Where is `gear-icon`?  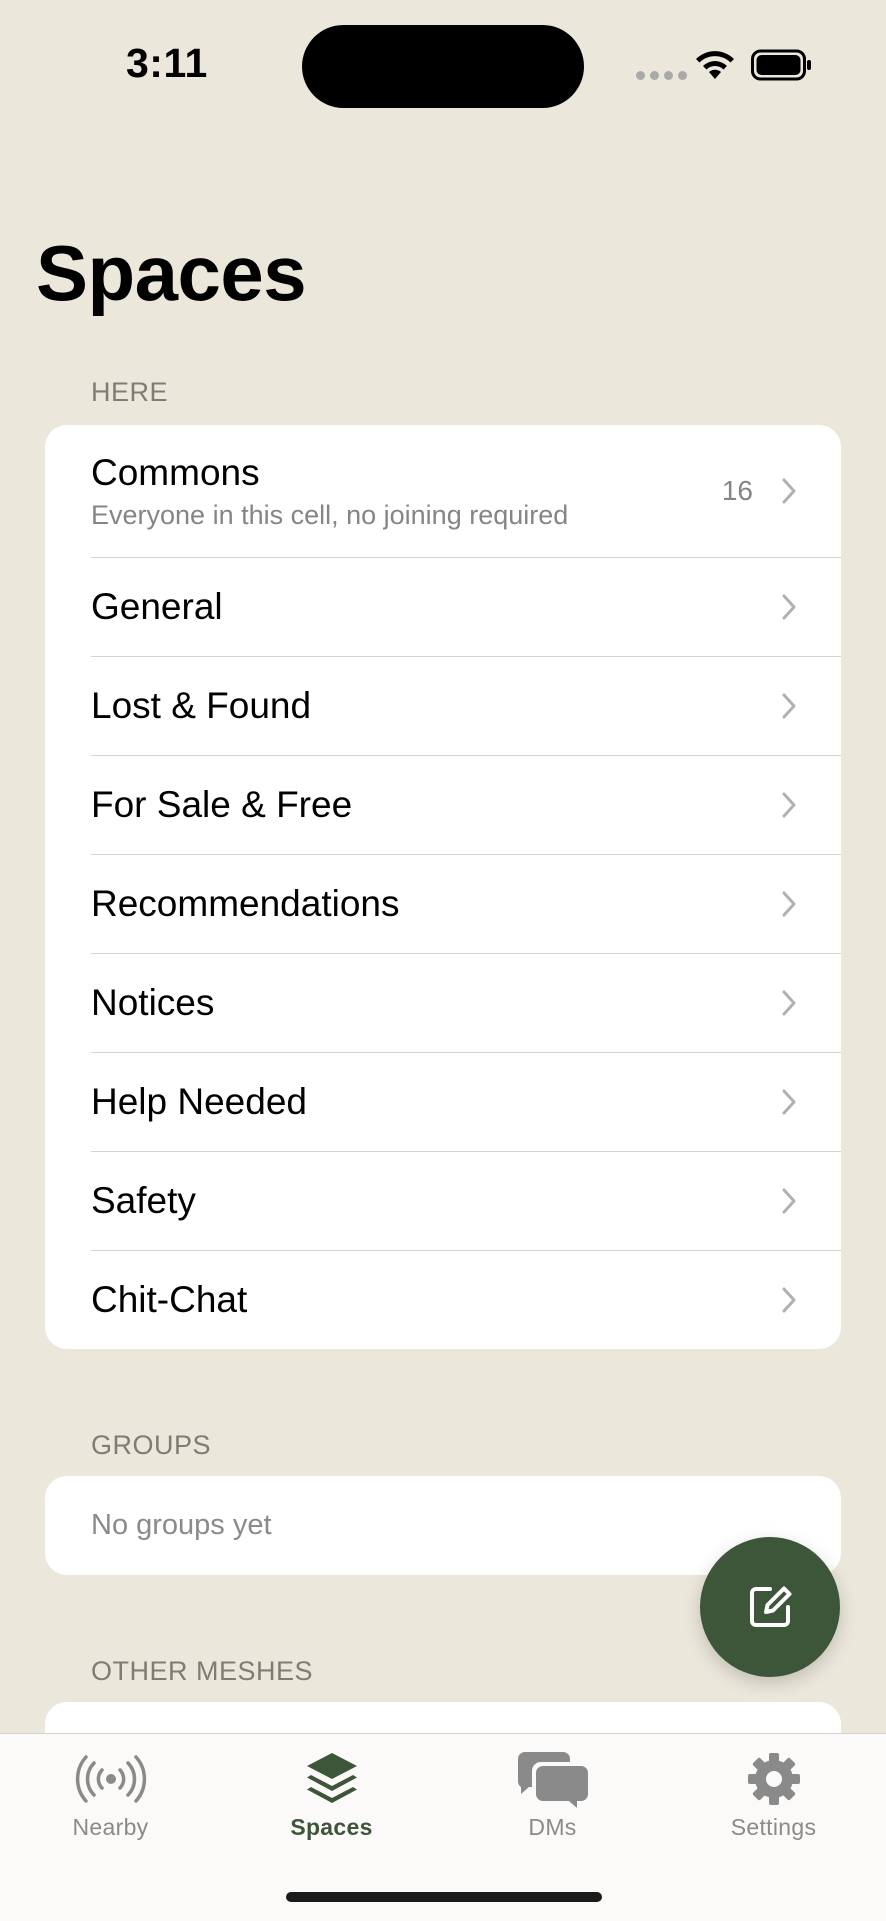 gear-icon is located at coordinates (773, 1779).